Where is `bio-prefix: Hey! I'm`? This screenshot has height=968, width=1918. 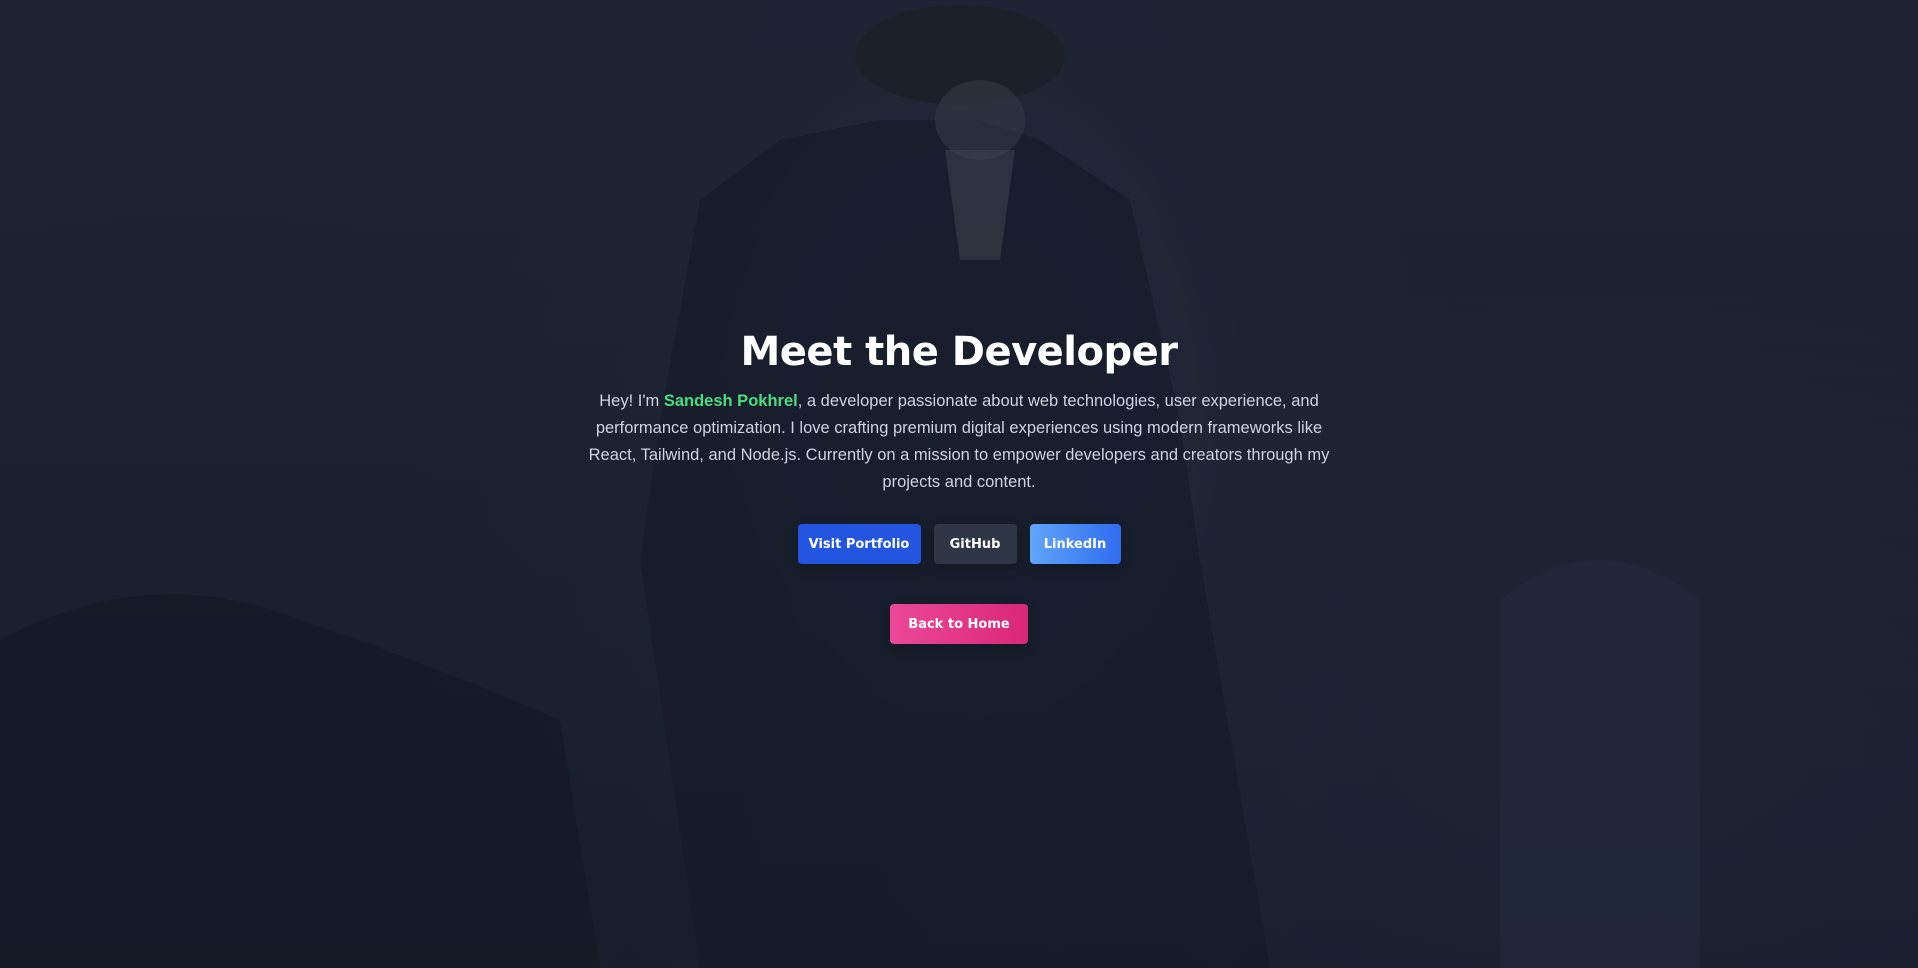
bio-prefix: Hey! I'm is located at coordinates (631, 401).